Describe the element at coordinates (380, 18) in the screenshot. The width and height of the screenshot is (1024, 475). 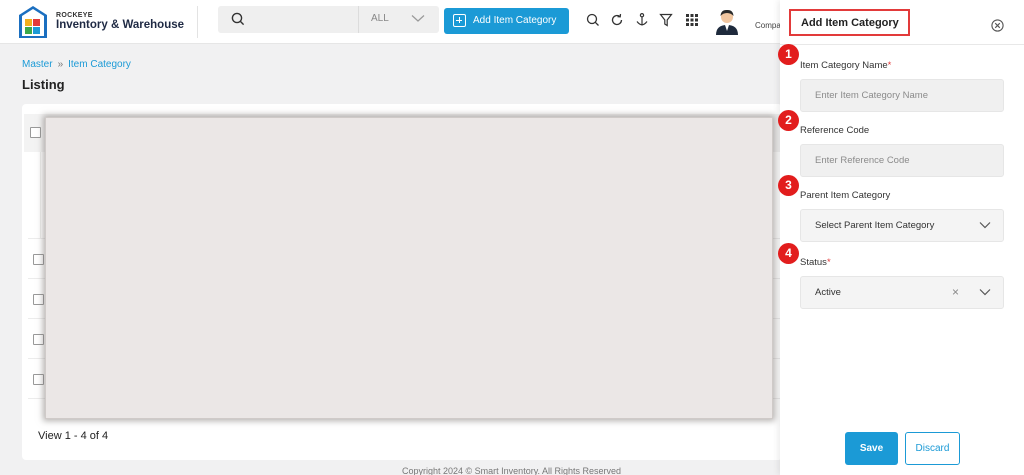
I see `search-scope-select: ALL` at that location.